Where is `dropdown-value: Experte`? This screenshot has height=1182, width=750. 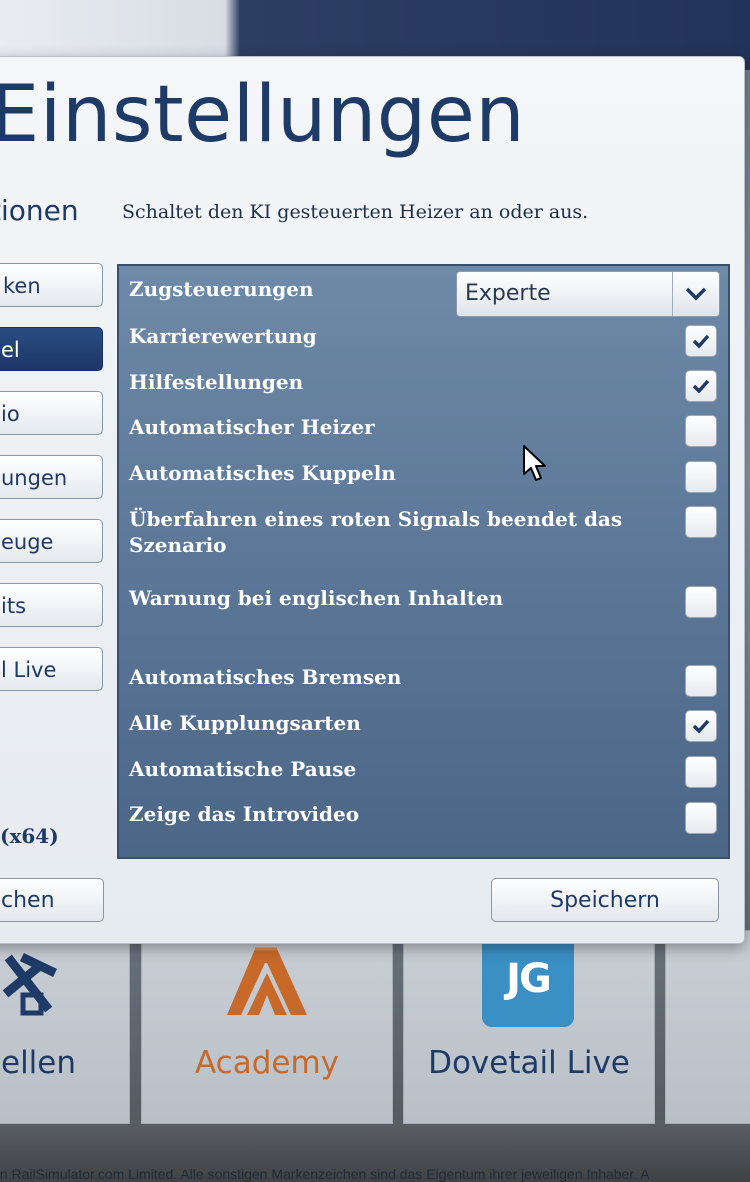
dropdown-value: Experte is located at coordinates (508, 293).